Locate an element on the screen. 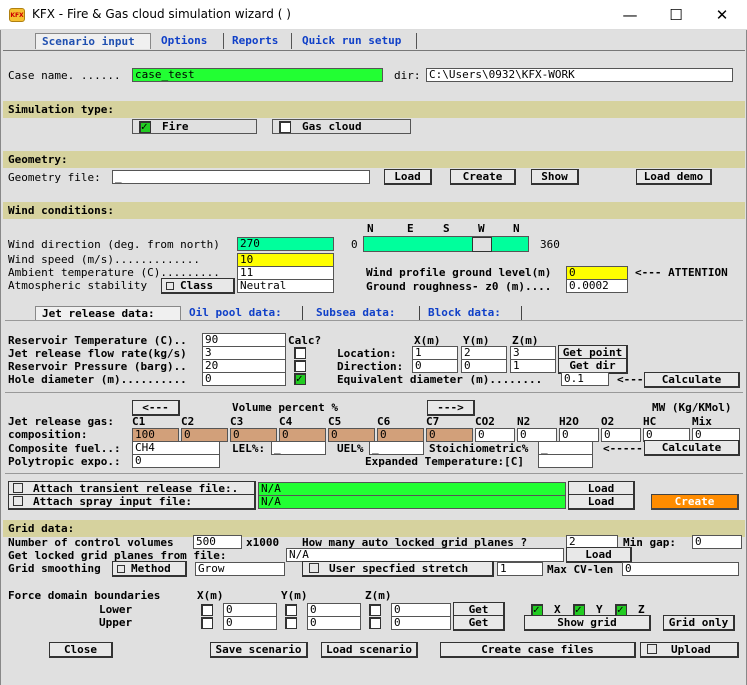 The image size is (747, 685). tab-options: Options is located at coordinates (189, 41).